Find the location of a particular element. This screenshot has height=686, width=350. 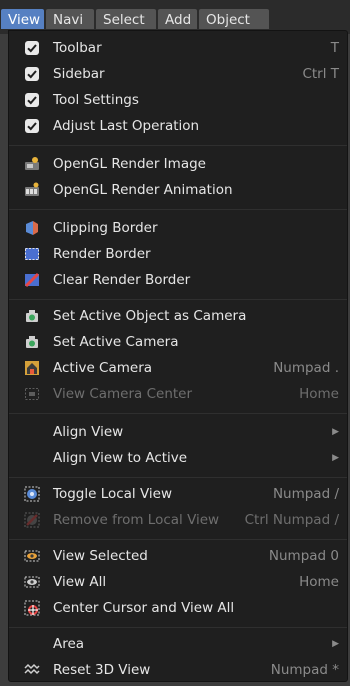

menu-item-remove-from-local-view: Remove from Local View Ctrl Numpad / is located at coordinates (178, 520).